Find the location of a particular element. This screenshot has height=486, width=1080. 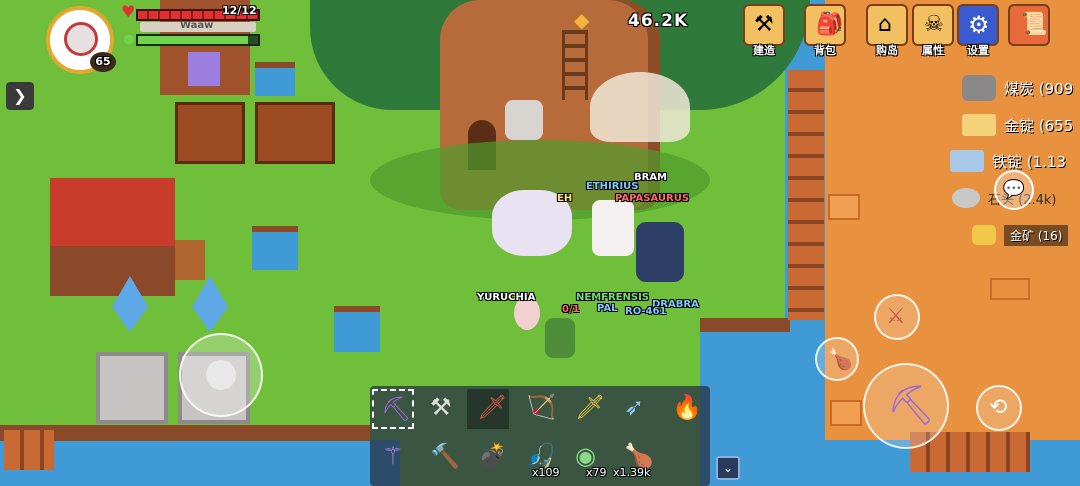

energy-fill is located at coordinates (193, 40).